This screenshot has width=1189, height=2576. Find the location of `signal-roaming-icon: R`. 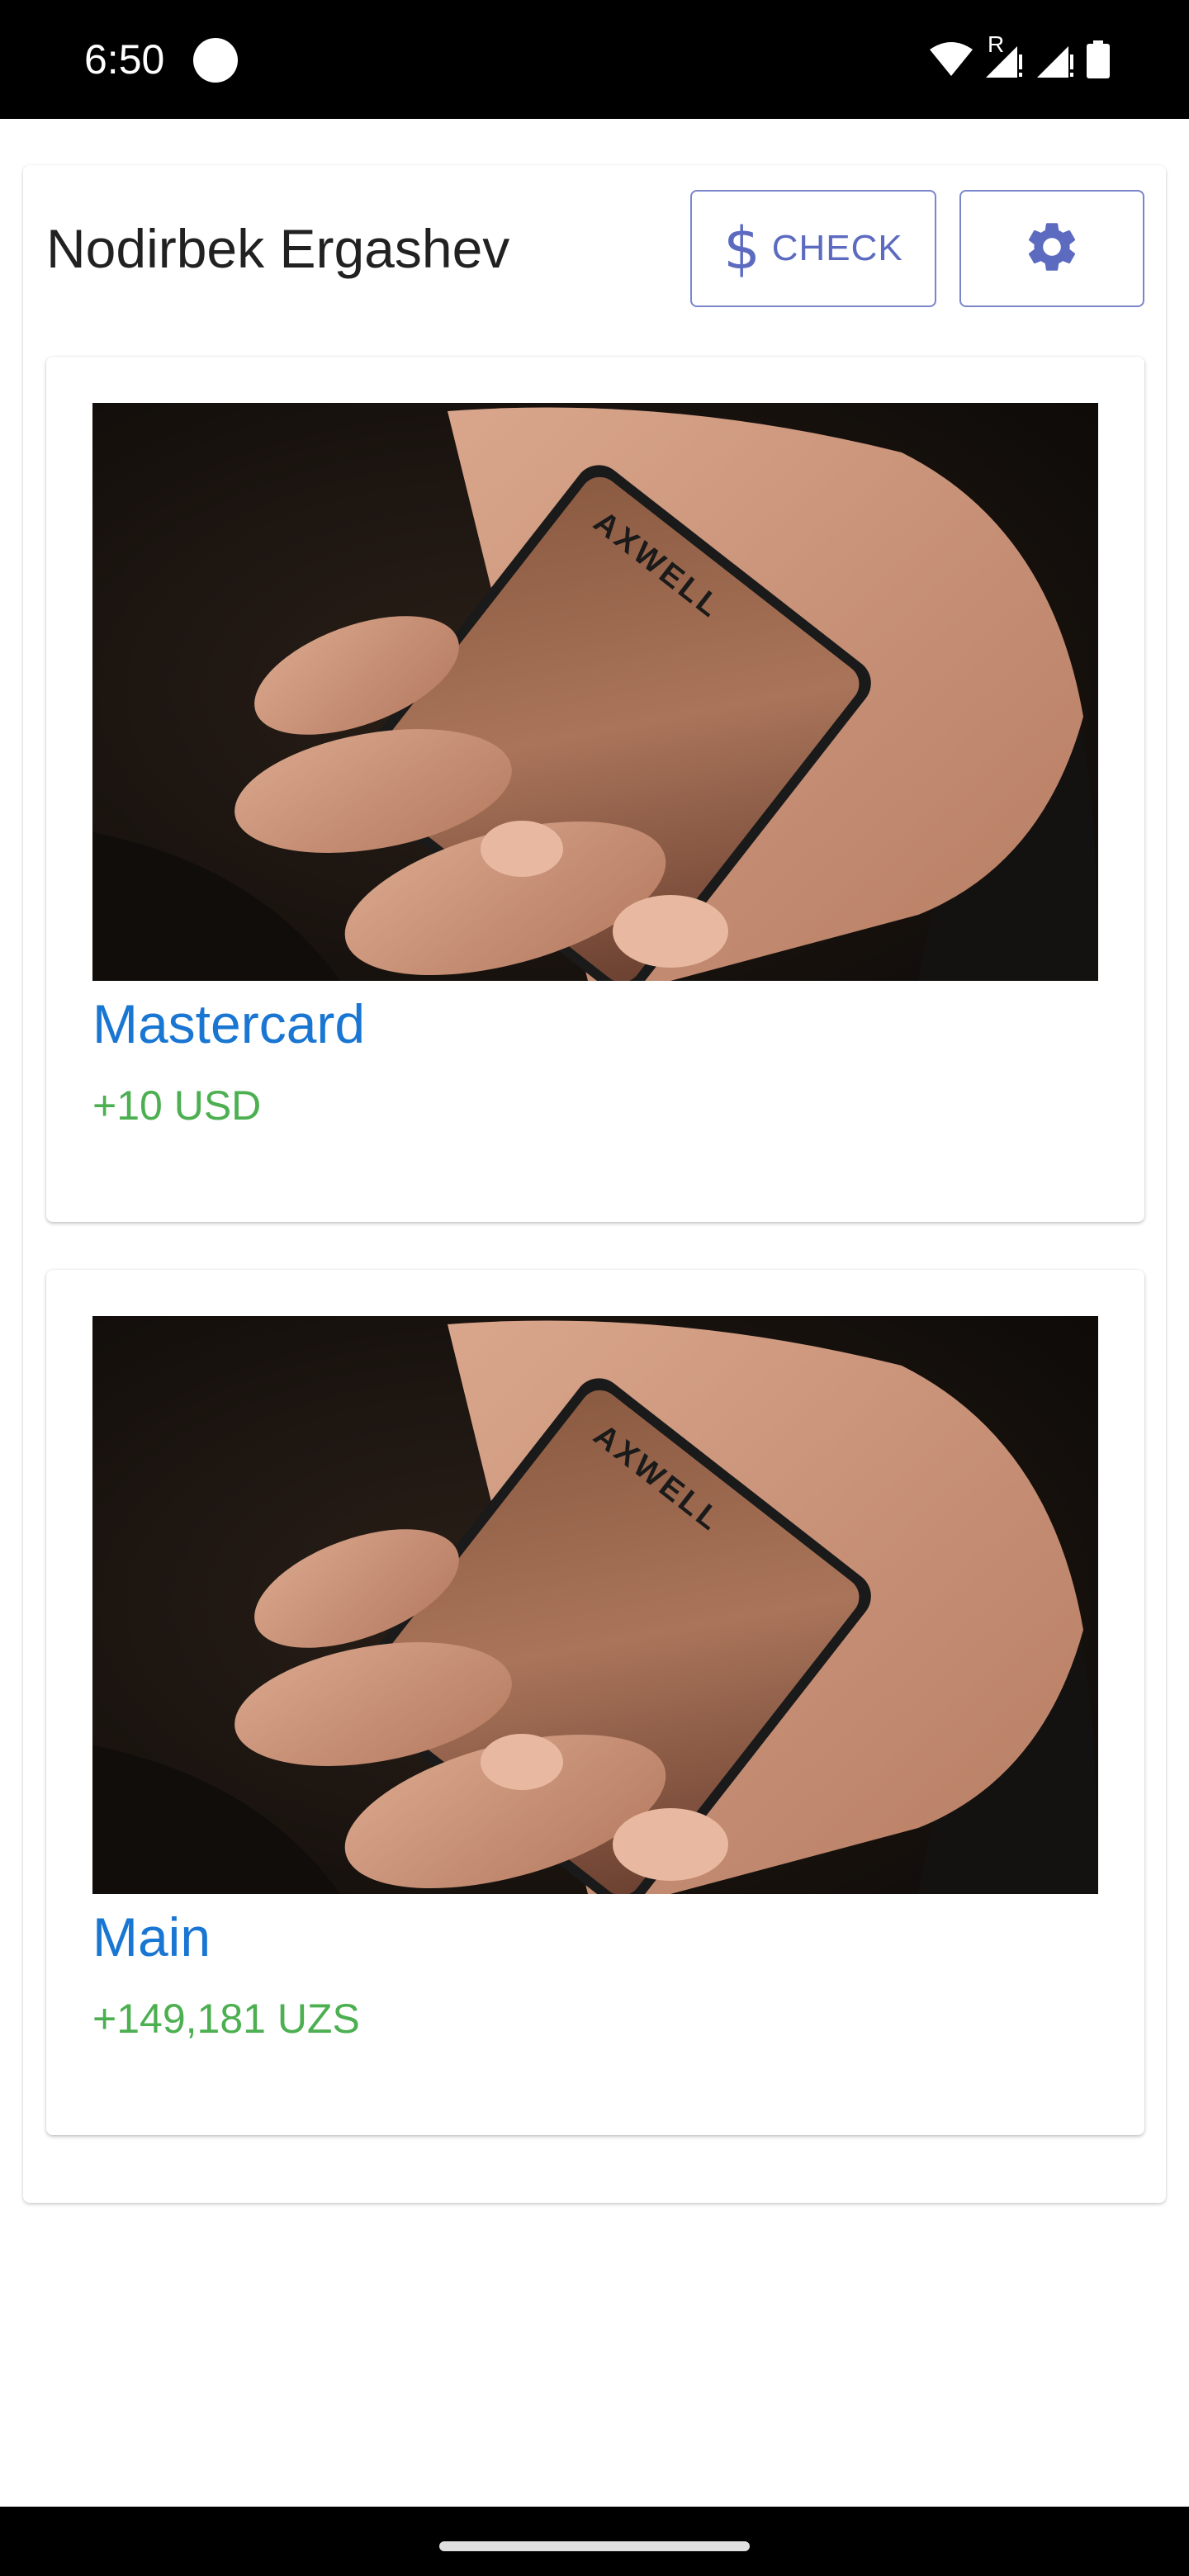

signal-roaming-icon: R is located at coordinates (1004, 55).